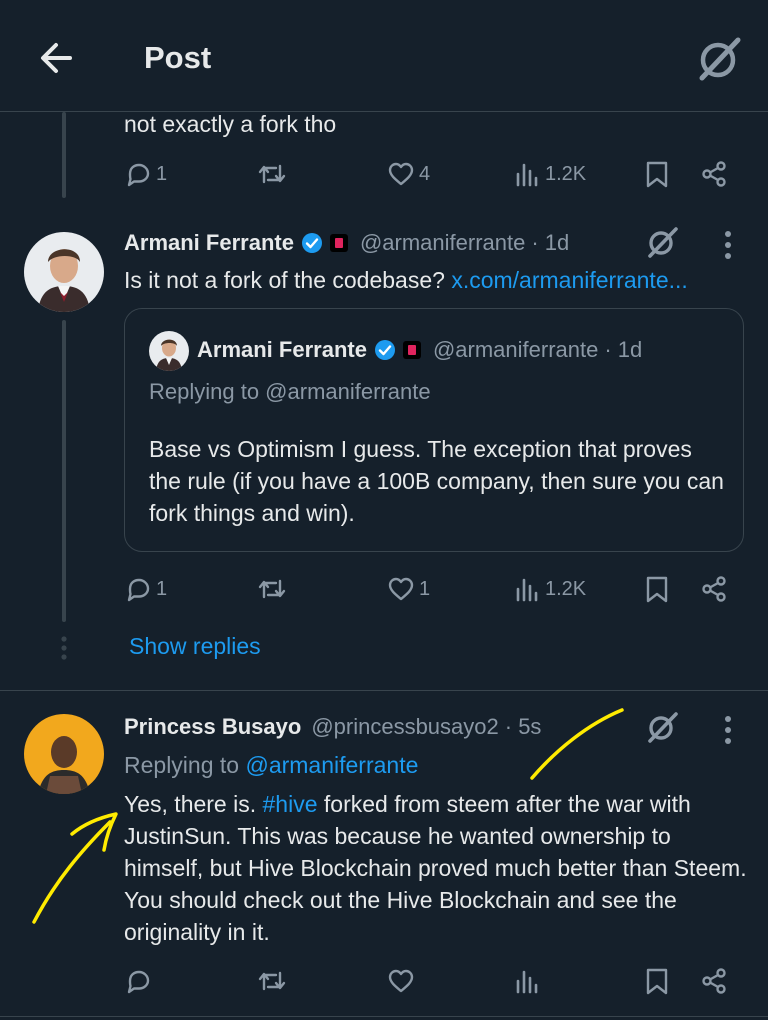 Image resolution: width=768 pixels, height=1020 pixels. Describe the element at coordinates (282, 349) in the screenshot. I see `quote-author-name: Armani Ferrante` at that location.